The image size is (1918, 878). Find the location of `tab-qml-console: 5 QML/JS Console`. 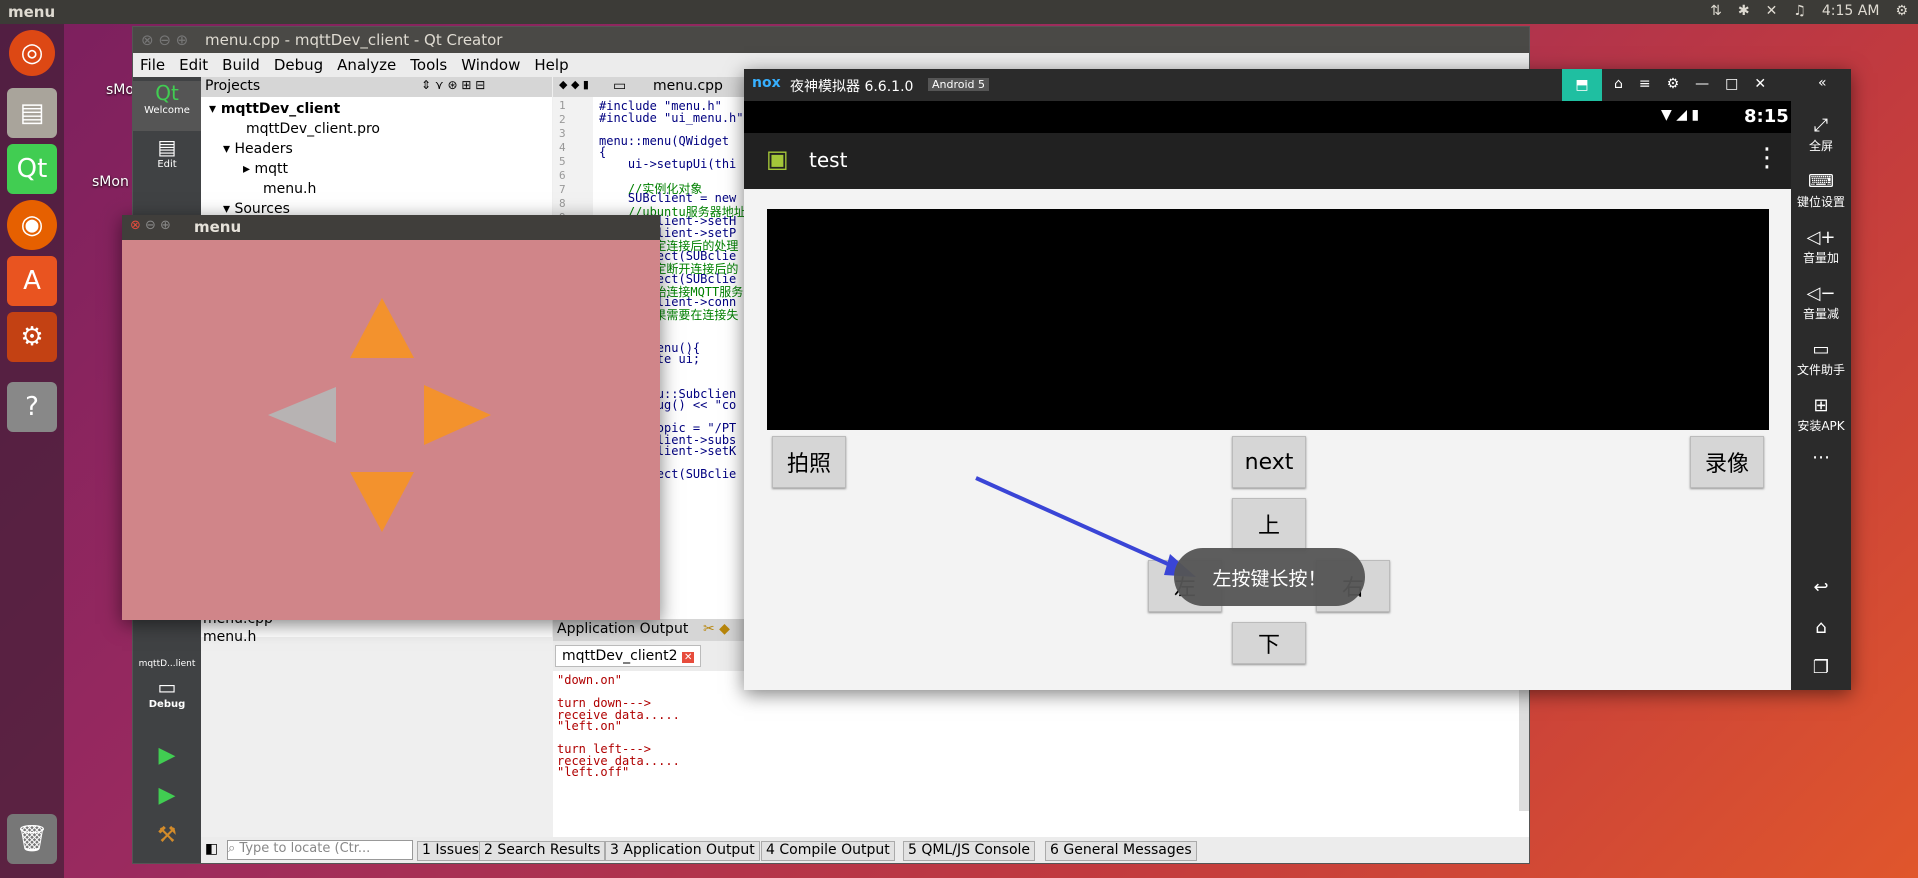

tab-qml-console: 5 QML/JS Console is located at coordinates (969, 851).